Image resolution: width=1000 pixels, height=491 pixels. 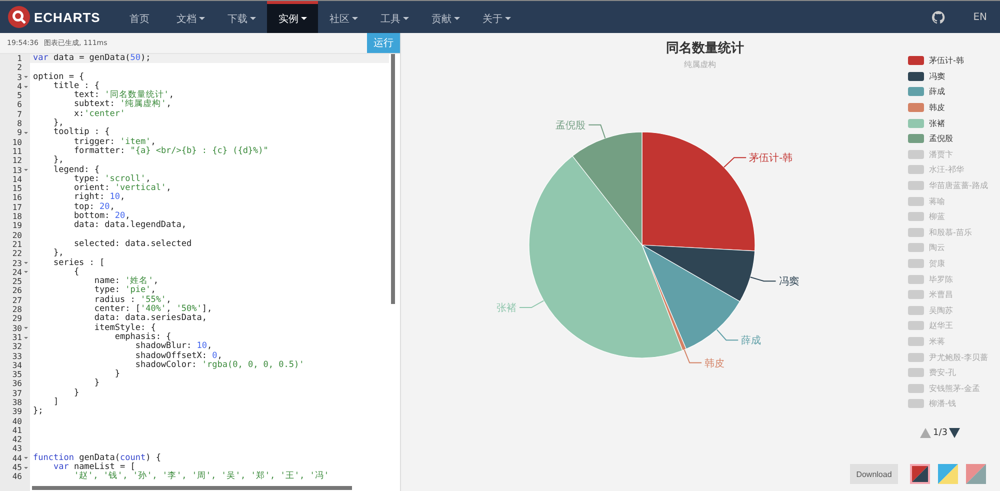 What do you see at coordinates (937, 92) in the screenshot?
I see `legend-label: 薛成` at bounding box center [937, 92].